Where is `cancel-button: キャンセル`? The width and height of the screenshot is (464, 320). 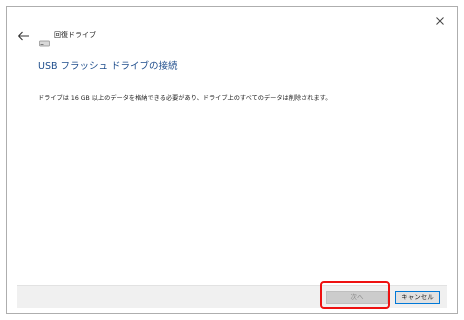 cancel-button: キャンセル is located at coordinates (417, 297).